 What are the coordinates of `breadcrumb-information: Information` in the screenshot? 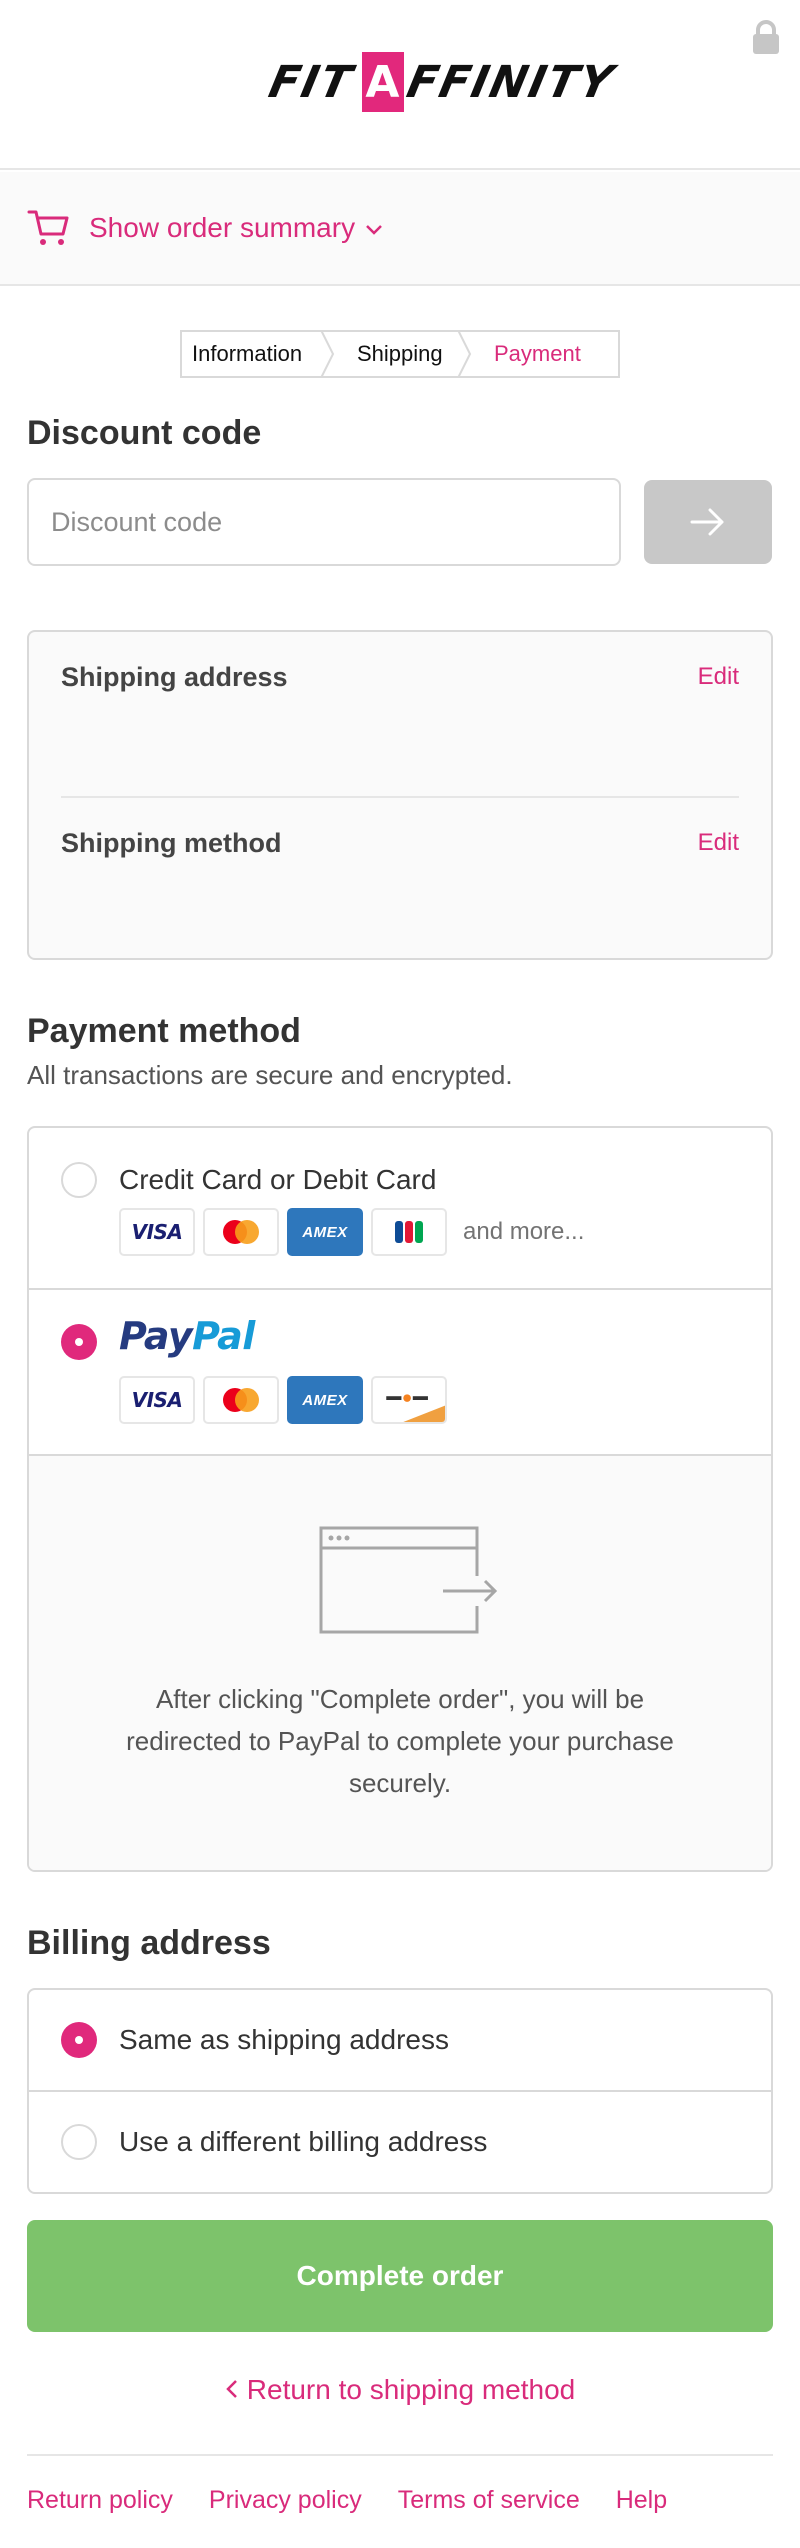 It's located at (258, 354).